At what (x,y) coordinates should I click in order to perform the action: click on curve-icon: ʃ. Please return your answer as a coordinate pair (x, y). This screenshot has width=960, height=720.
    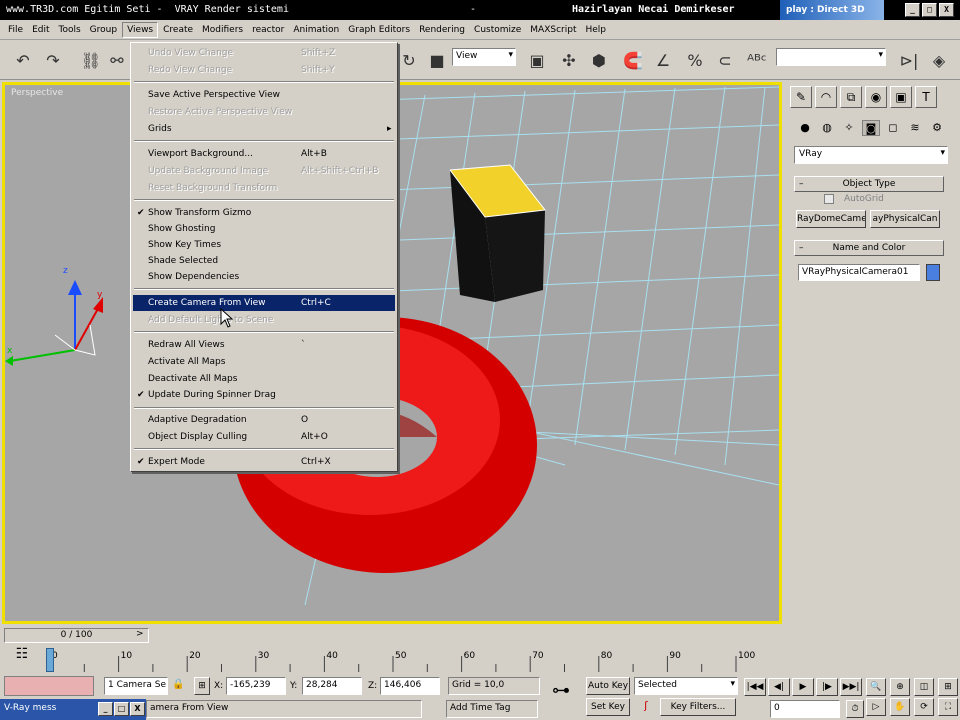
    Looking at the image, I should click on (646, 707).